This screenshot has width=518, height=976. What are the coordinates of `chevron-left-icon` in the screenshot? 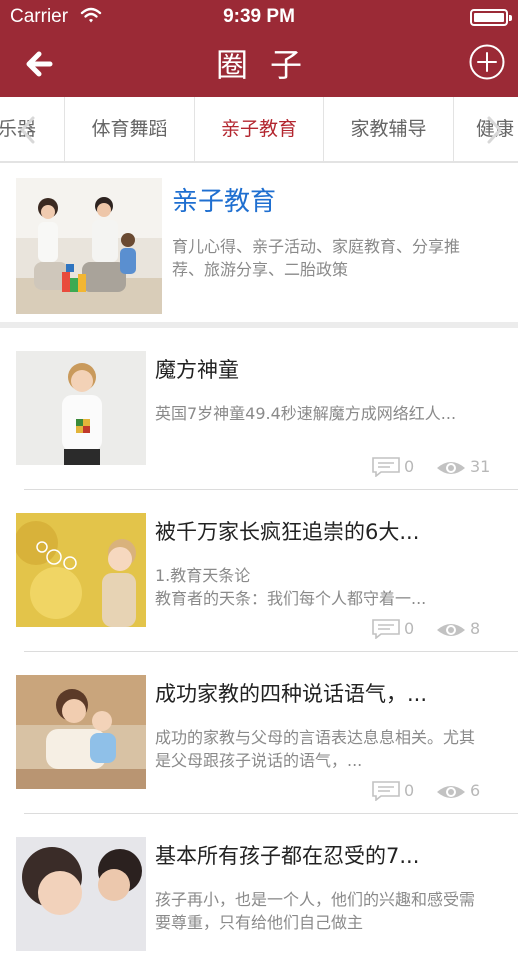 It's located at (28, 130).